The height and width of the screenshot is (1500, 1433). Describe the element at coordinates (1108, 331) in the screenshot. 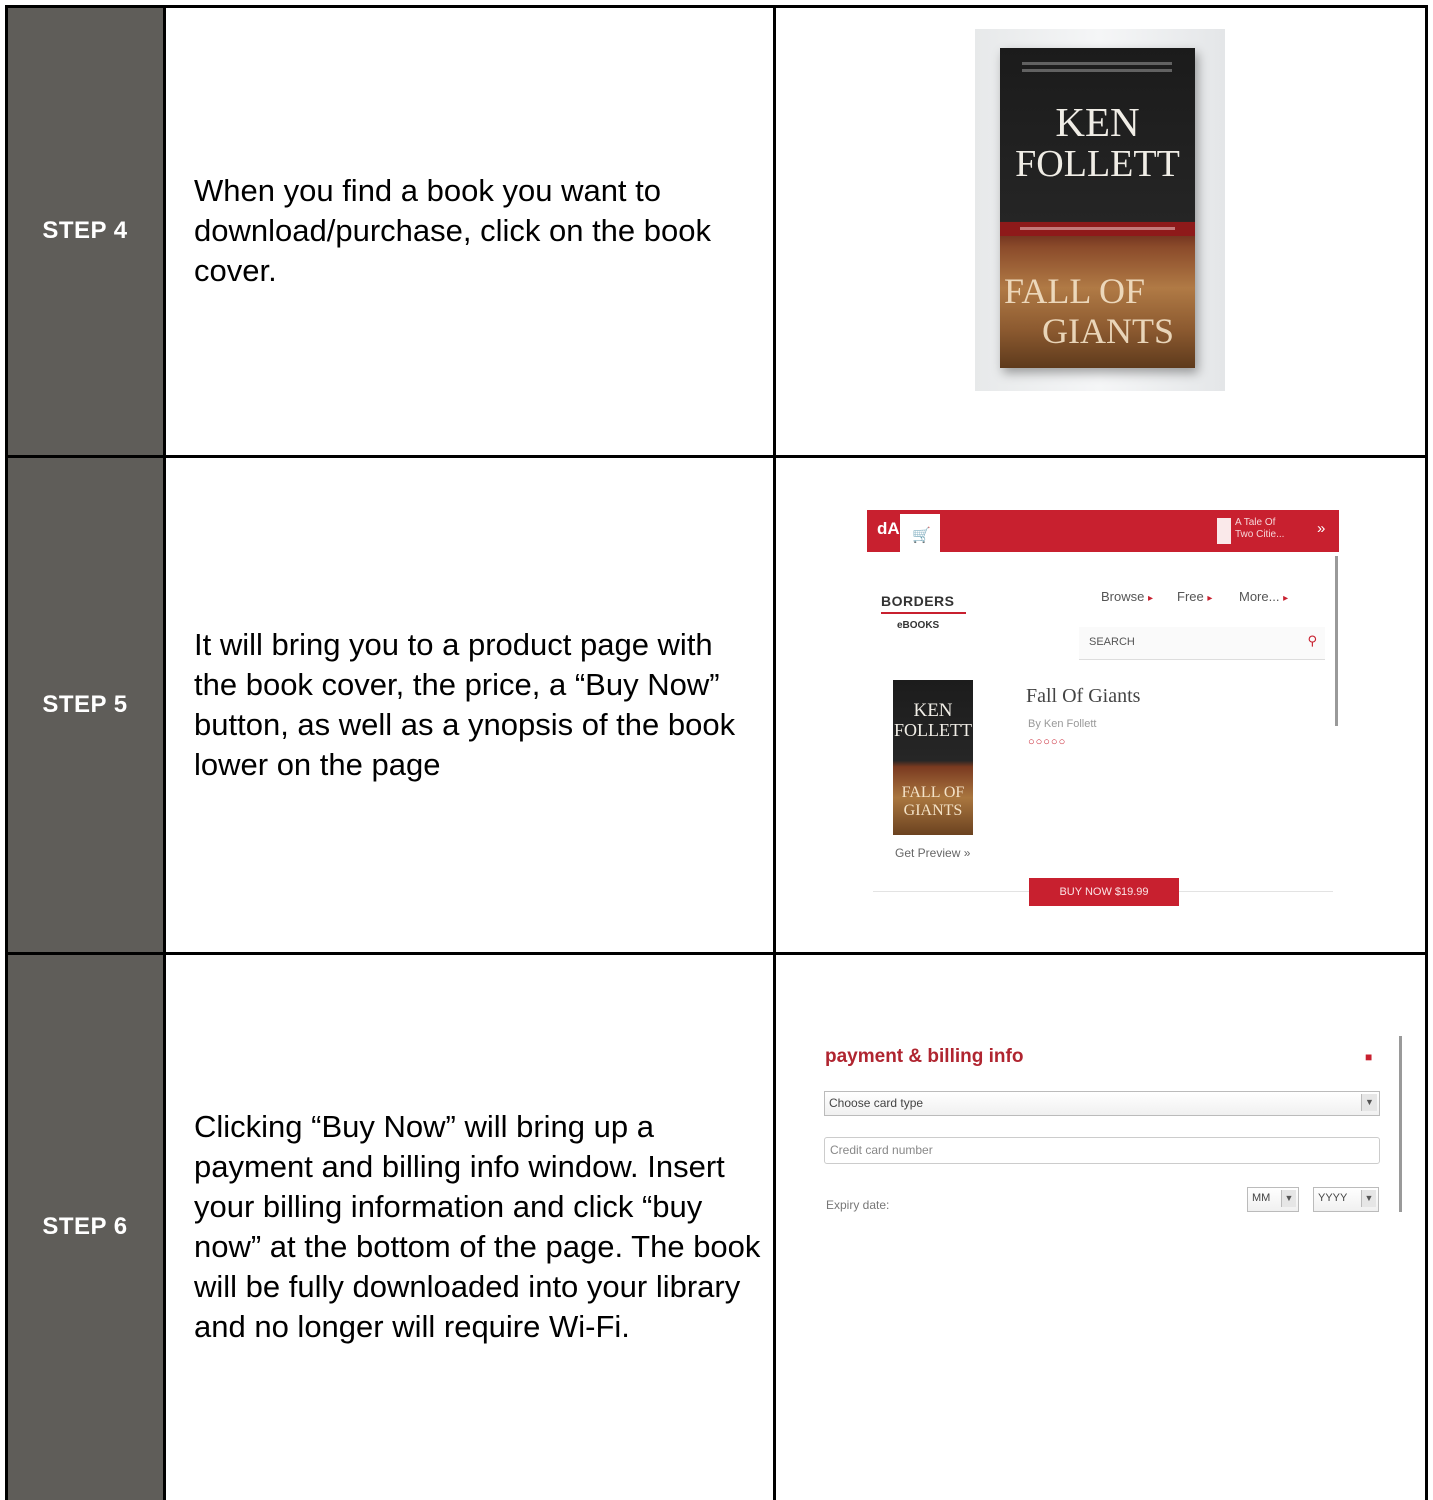

I see `cover-title-second: GIANTS` at that location.